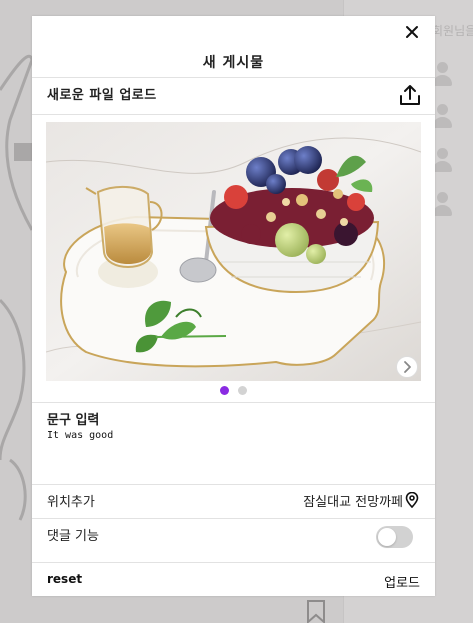 Image resolution: width=473 pixels, height=623 pixels. Describe the element at coordinates (80, 435) in the screenshot. I see `caption-input: It was good` at that location.